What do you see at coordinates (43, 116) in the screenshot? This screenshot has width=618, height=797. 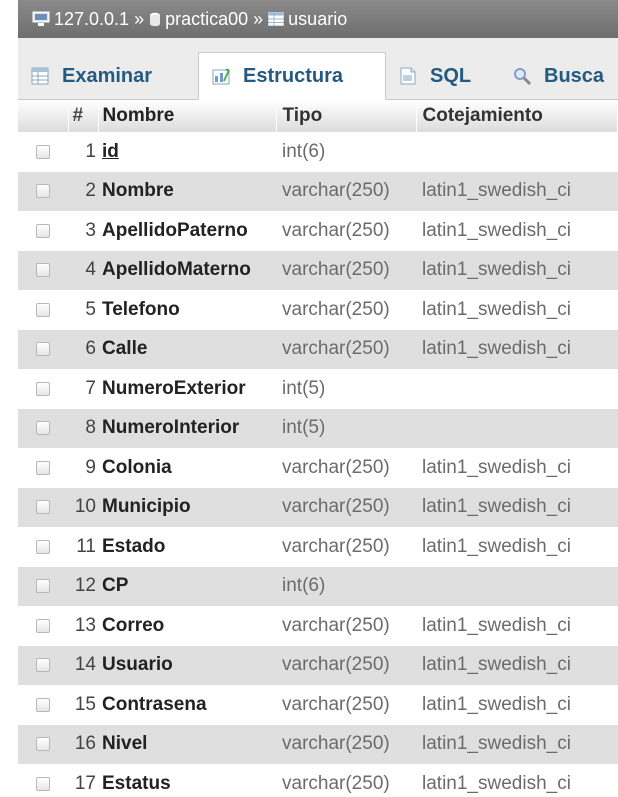 I see `header-checkbox-col` at bounding box center [43, 116].